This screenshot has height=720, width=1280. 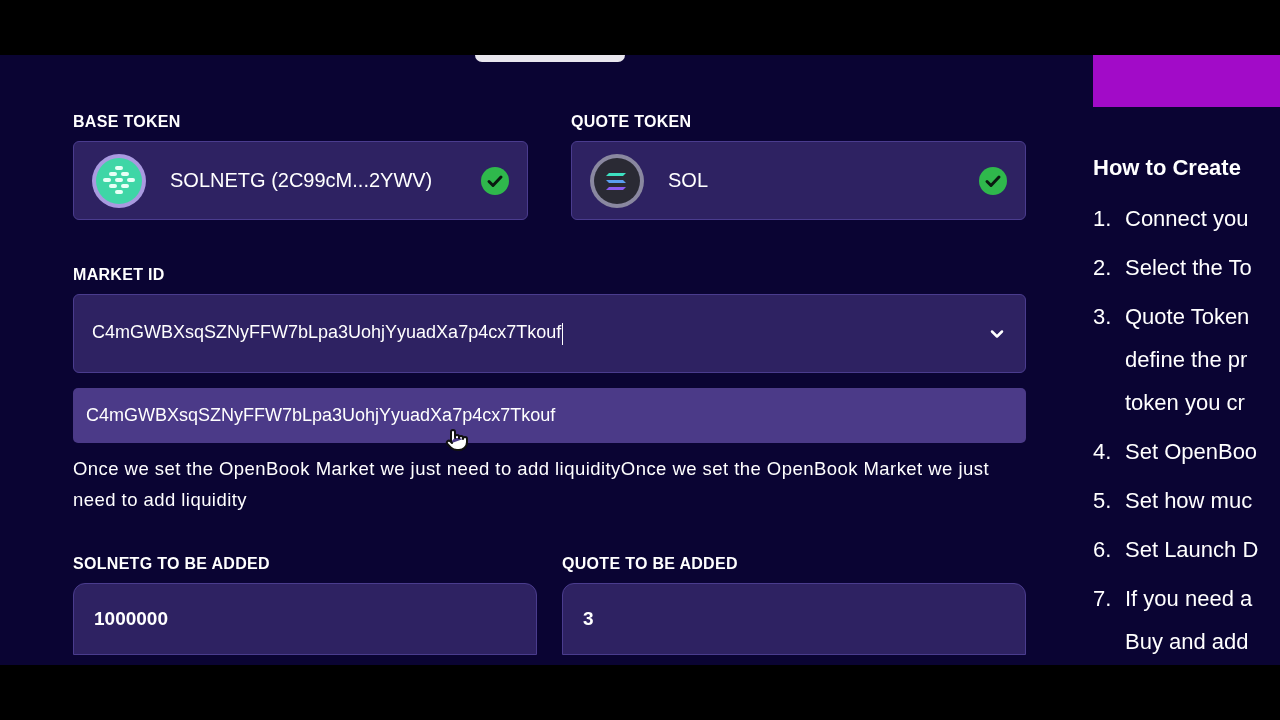 What do you see at coordinates (798, 180) in the screenshot?
I see `token-selector: SOL` at bounding box center [798, 180].